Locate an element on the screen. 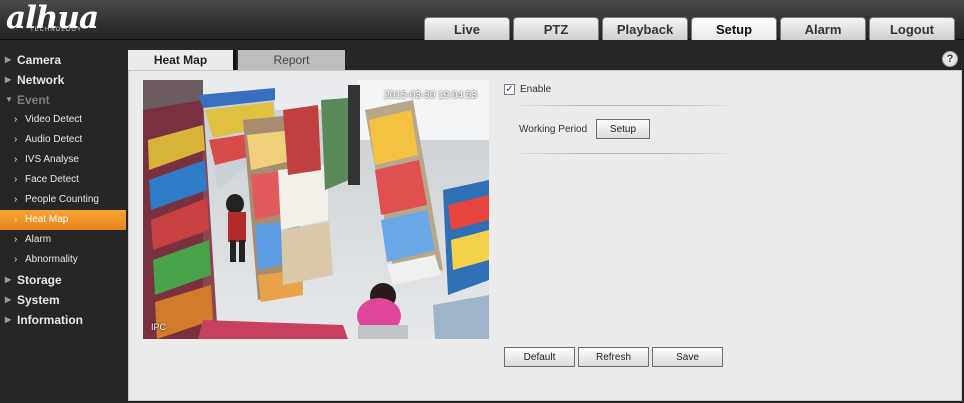 Image resolution: width=964 pixels, height=403 pixels. sidebar-item-label: Video Detect is located at coordinates (54, 119).